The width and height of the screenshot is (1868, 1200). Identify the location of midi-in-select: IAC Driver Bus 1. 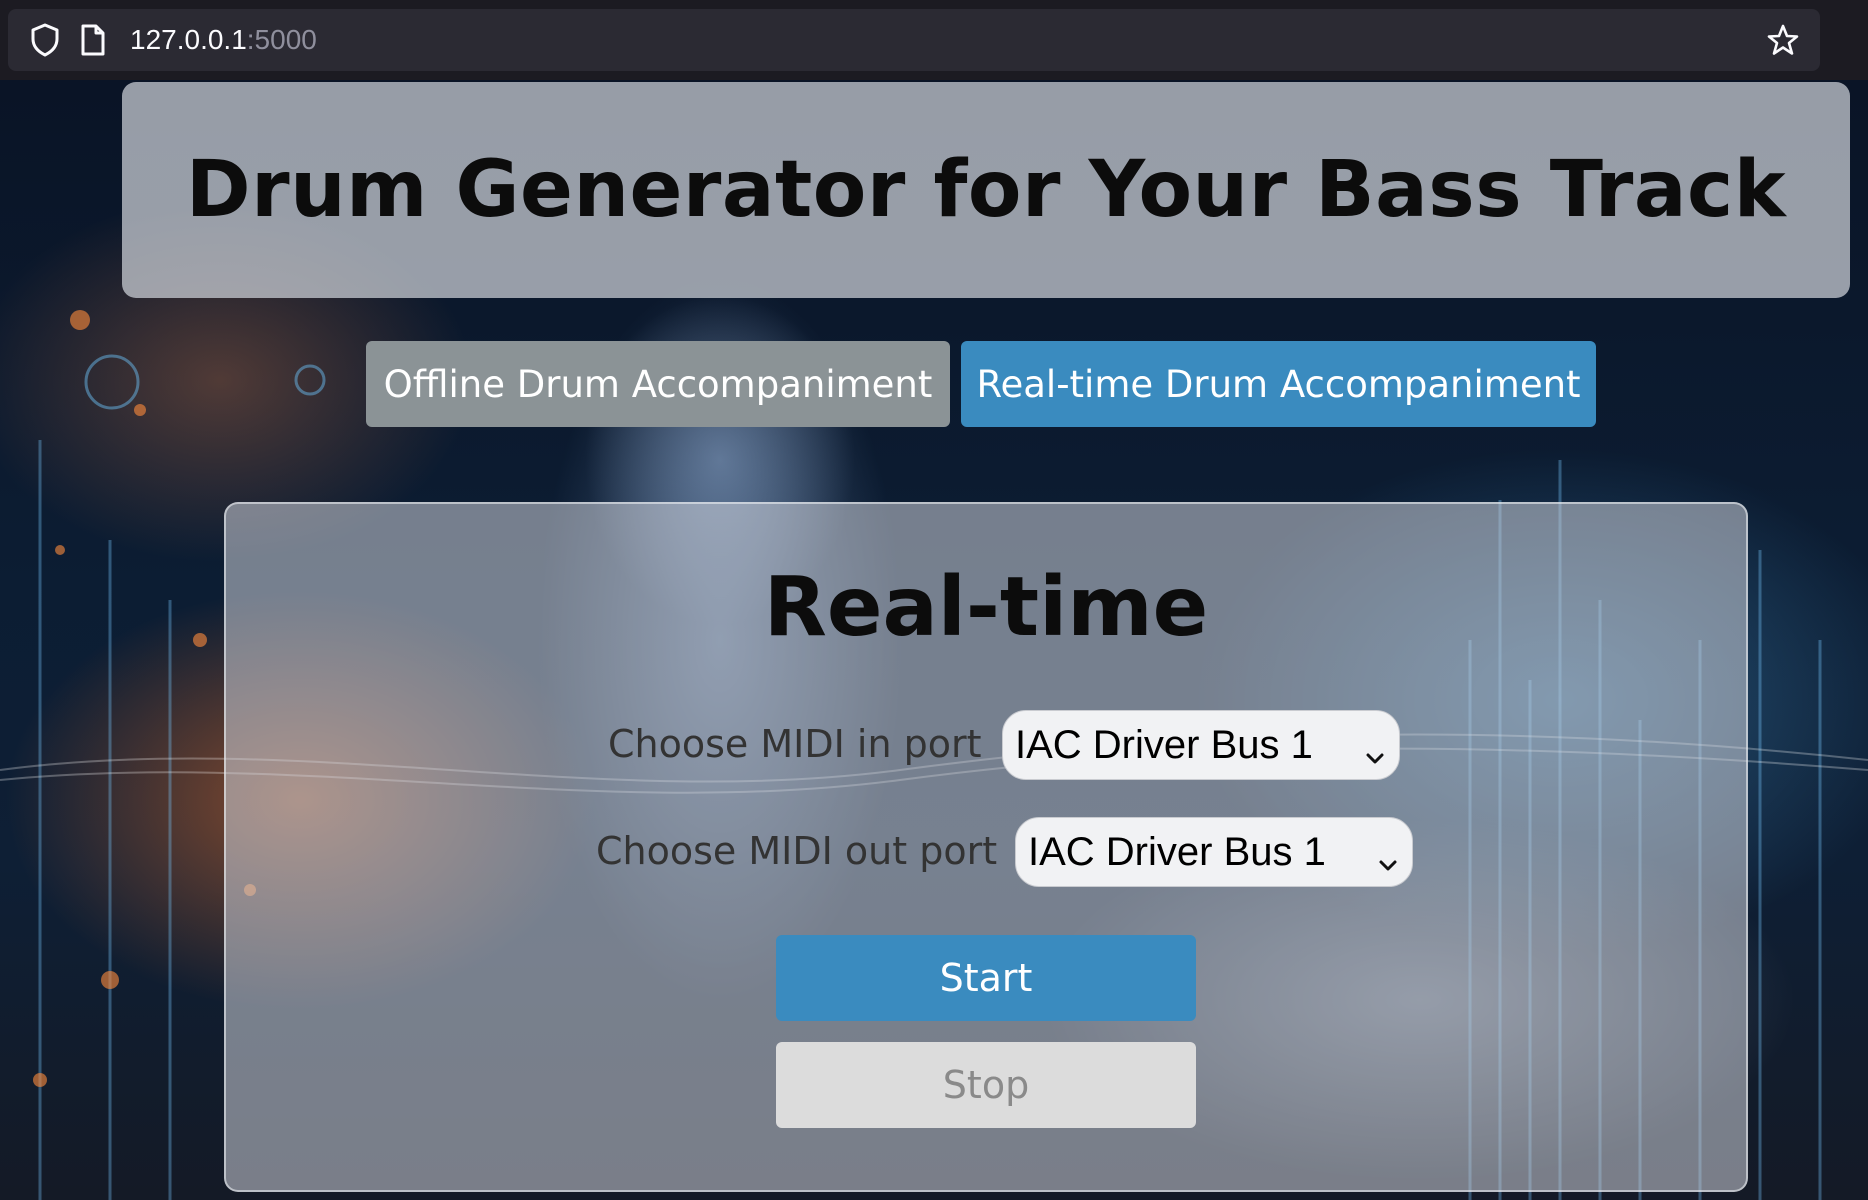
(1201, 745).